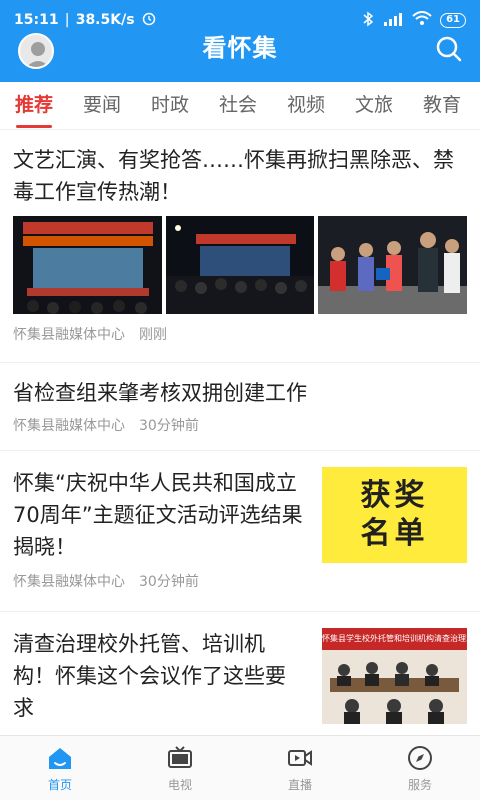 This screenshot has width=480, height=800. I want to click on bluetooth-icon, so click(368, 20).